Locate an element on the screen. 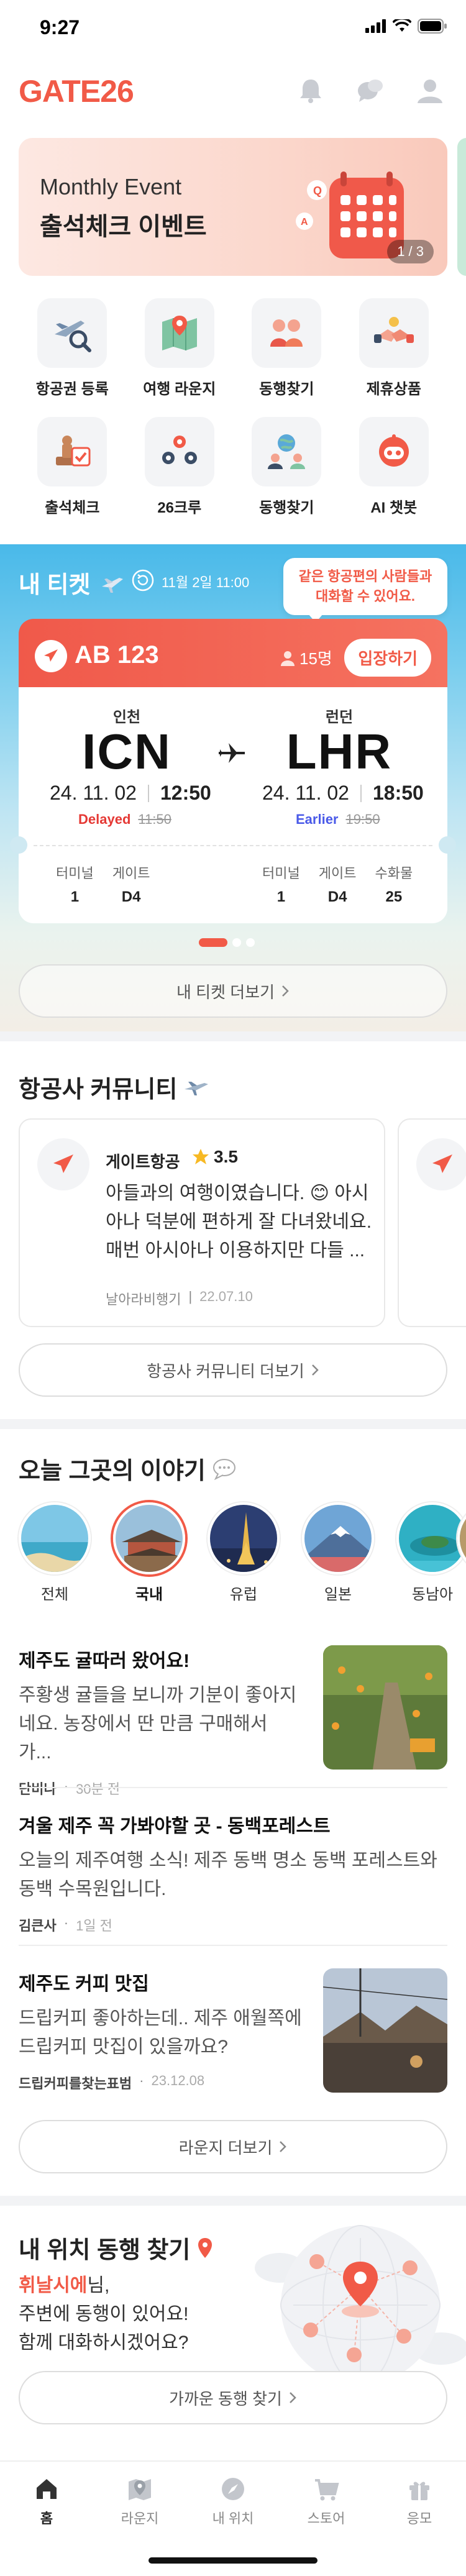 The height and width of the screenshot is (2576, 466). map-icon is located at coordinates (179, 333).